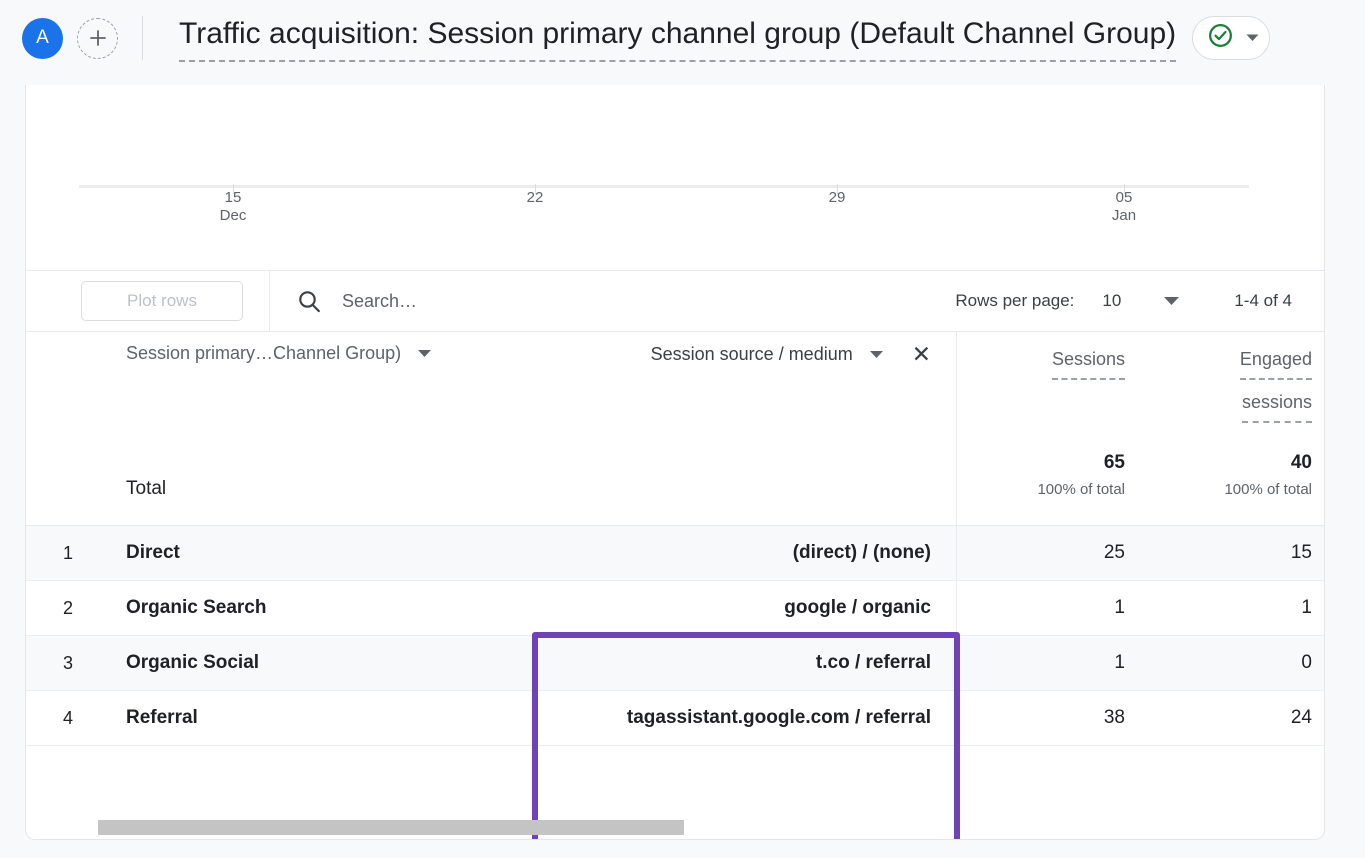 This screenshot has width=1365, height=858. I want to click on row-source-medium: google / organic, so click(708, 608).